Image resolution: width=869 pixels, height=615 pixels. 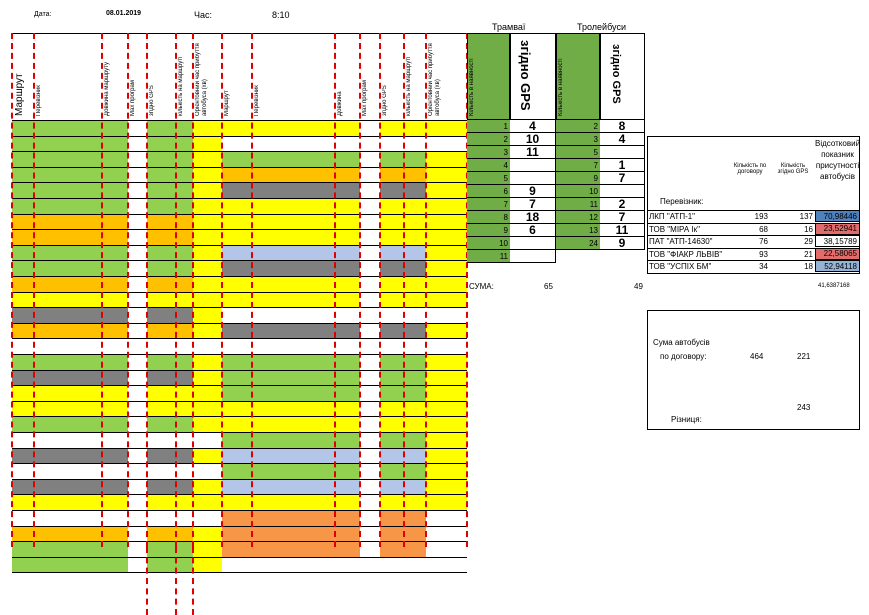 I want to click on header-interval: Орієнтовний час прибуття автобуса (хв), so click(x=201, y=79).